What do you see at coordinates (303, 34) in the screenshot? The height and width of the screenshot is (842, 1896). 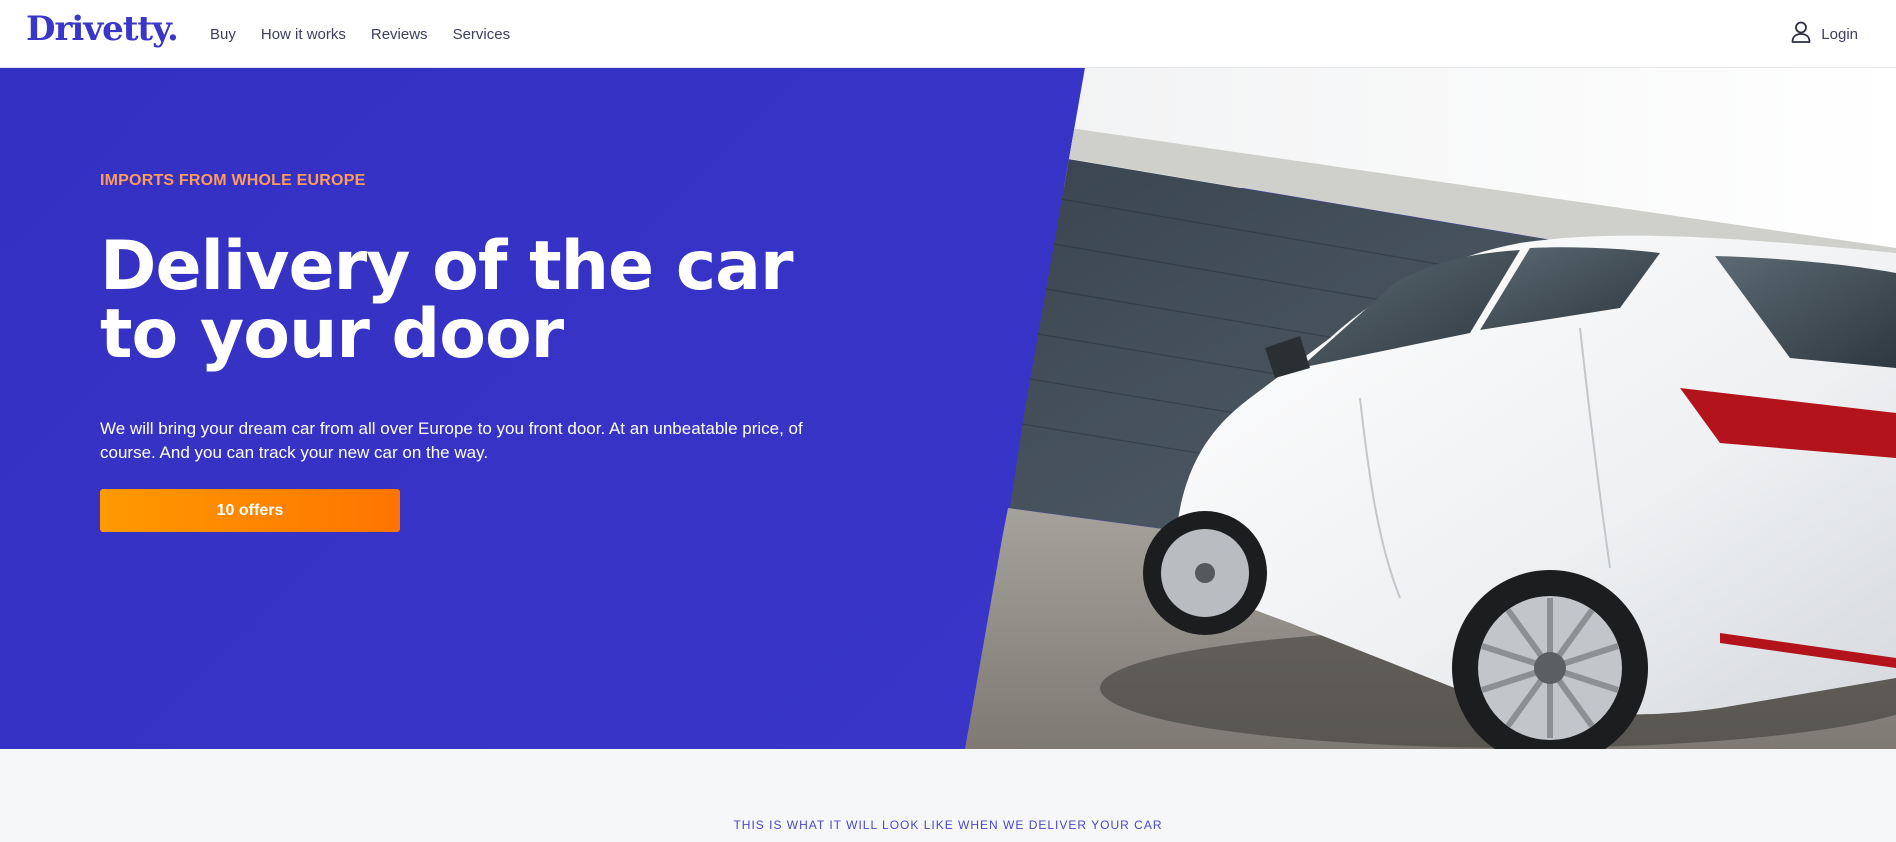 I see `nav-item-how-it-works: How it works` at bounding box center [303, 34].